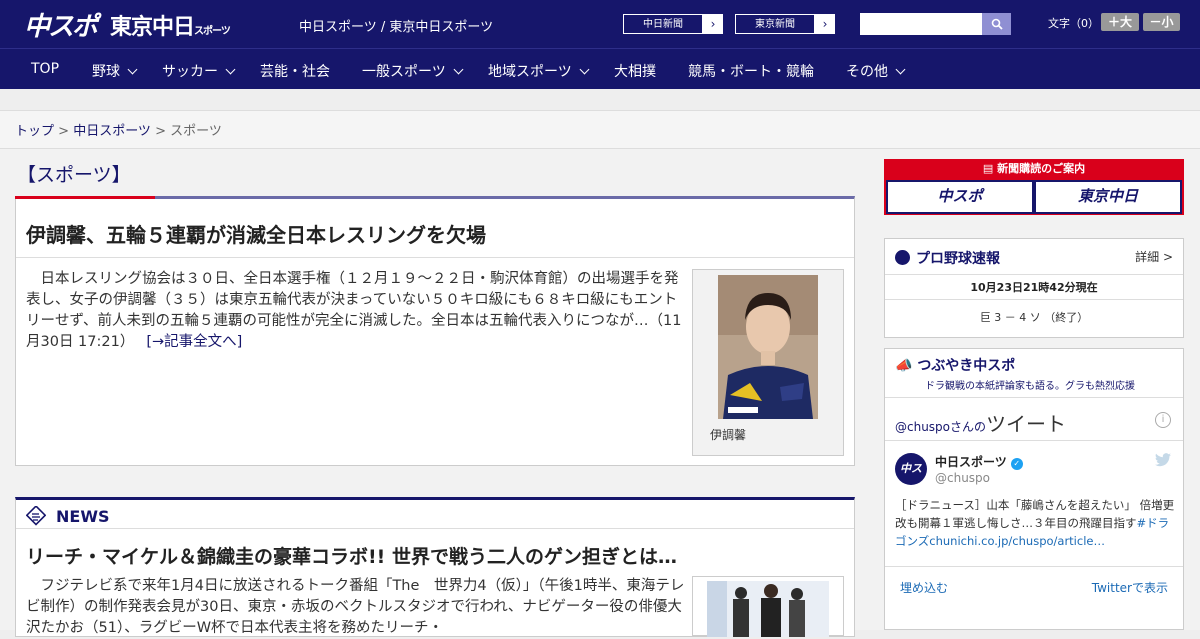  What do you see at coordinates (1073, 23) in the screenshot?
I see `font-size-label: 文字（0）` at bounding box center [1073, 23].